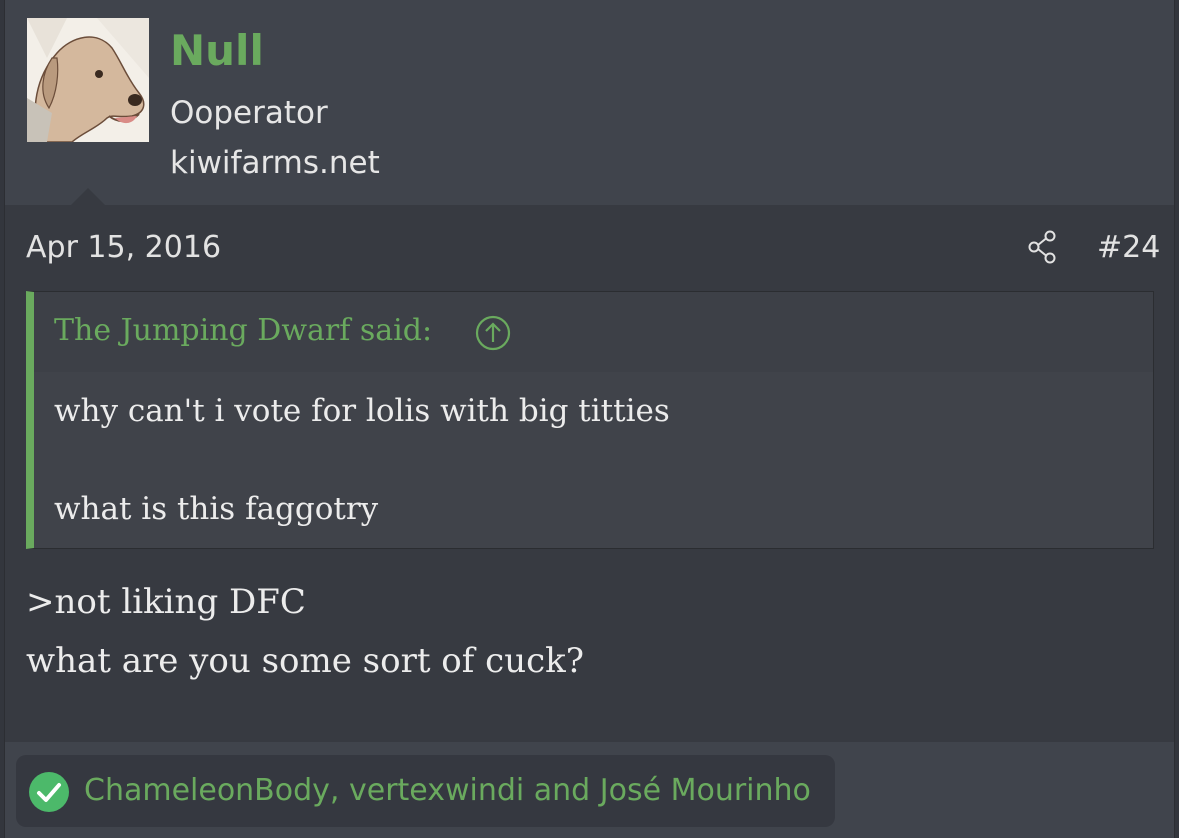  What do you see at coordinates (123, 247) in the screenshot?
I see `post-date: Apr 15, 2016` at bounding box center [123, 247].